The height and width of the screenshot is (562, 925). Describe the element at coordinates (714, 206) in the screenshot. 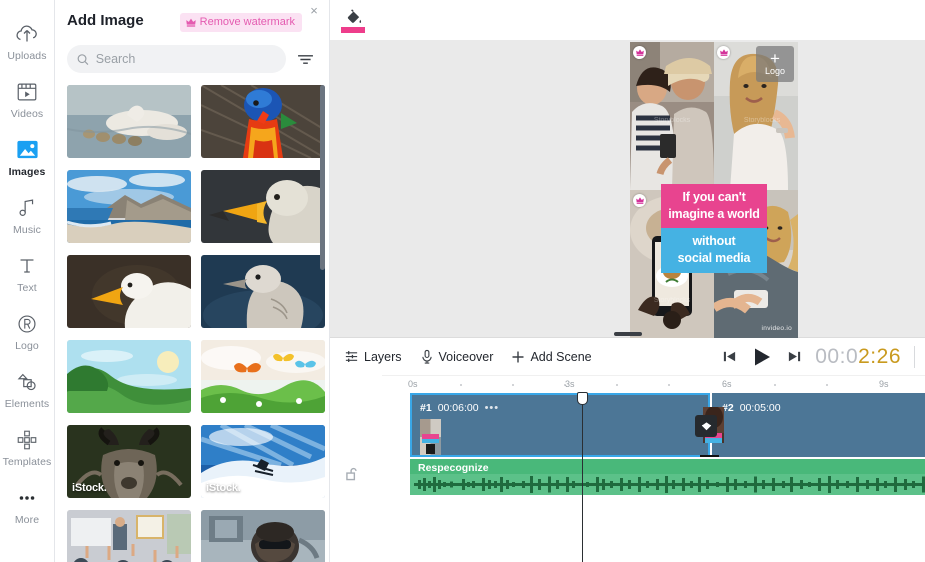

I see `headline-text-pink: If you can't imagine a world` at that location.